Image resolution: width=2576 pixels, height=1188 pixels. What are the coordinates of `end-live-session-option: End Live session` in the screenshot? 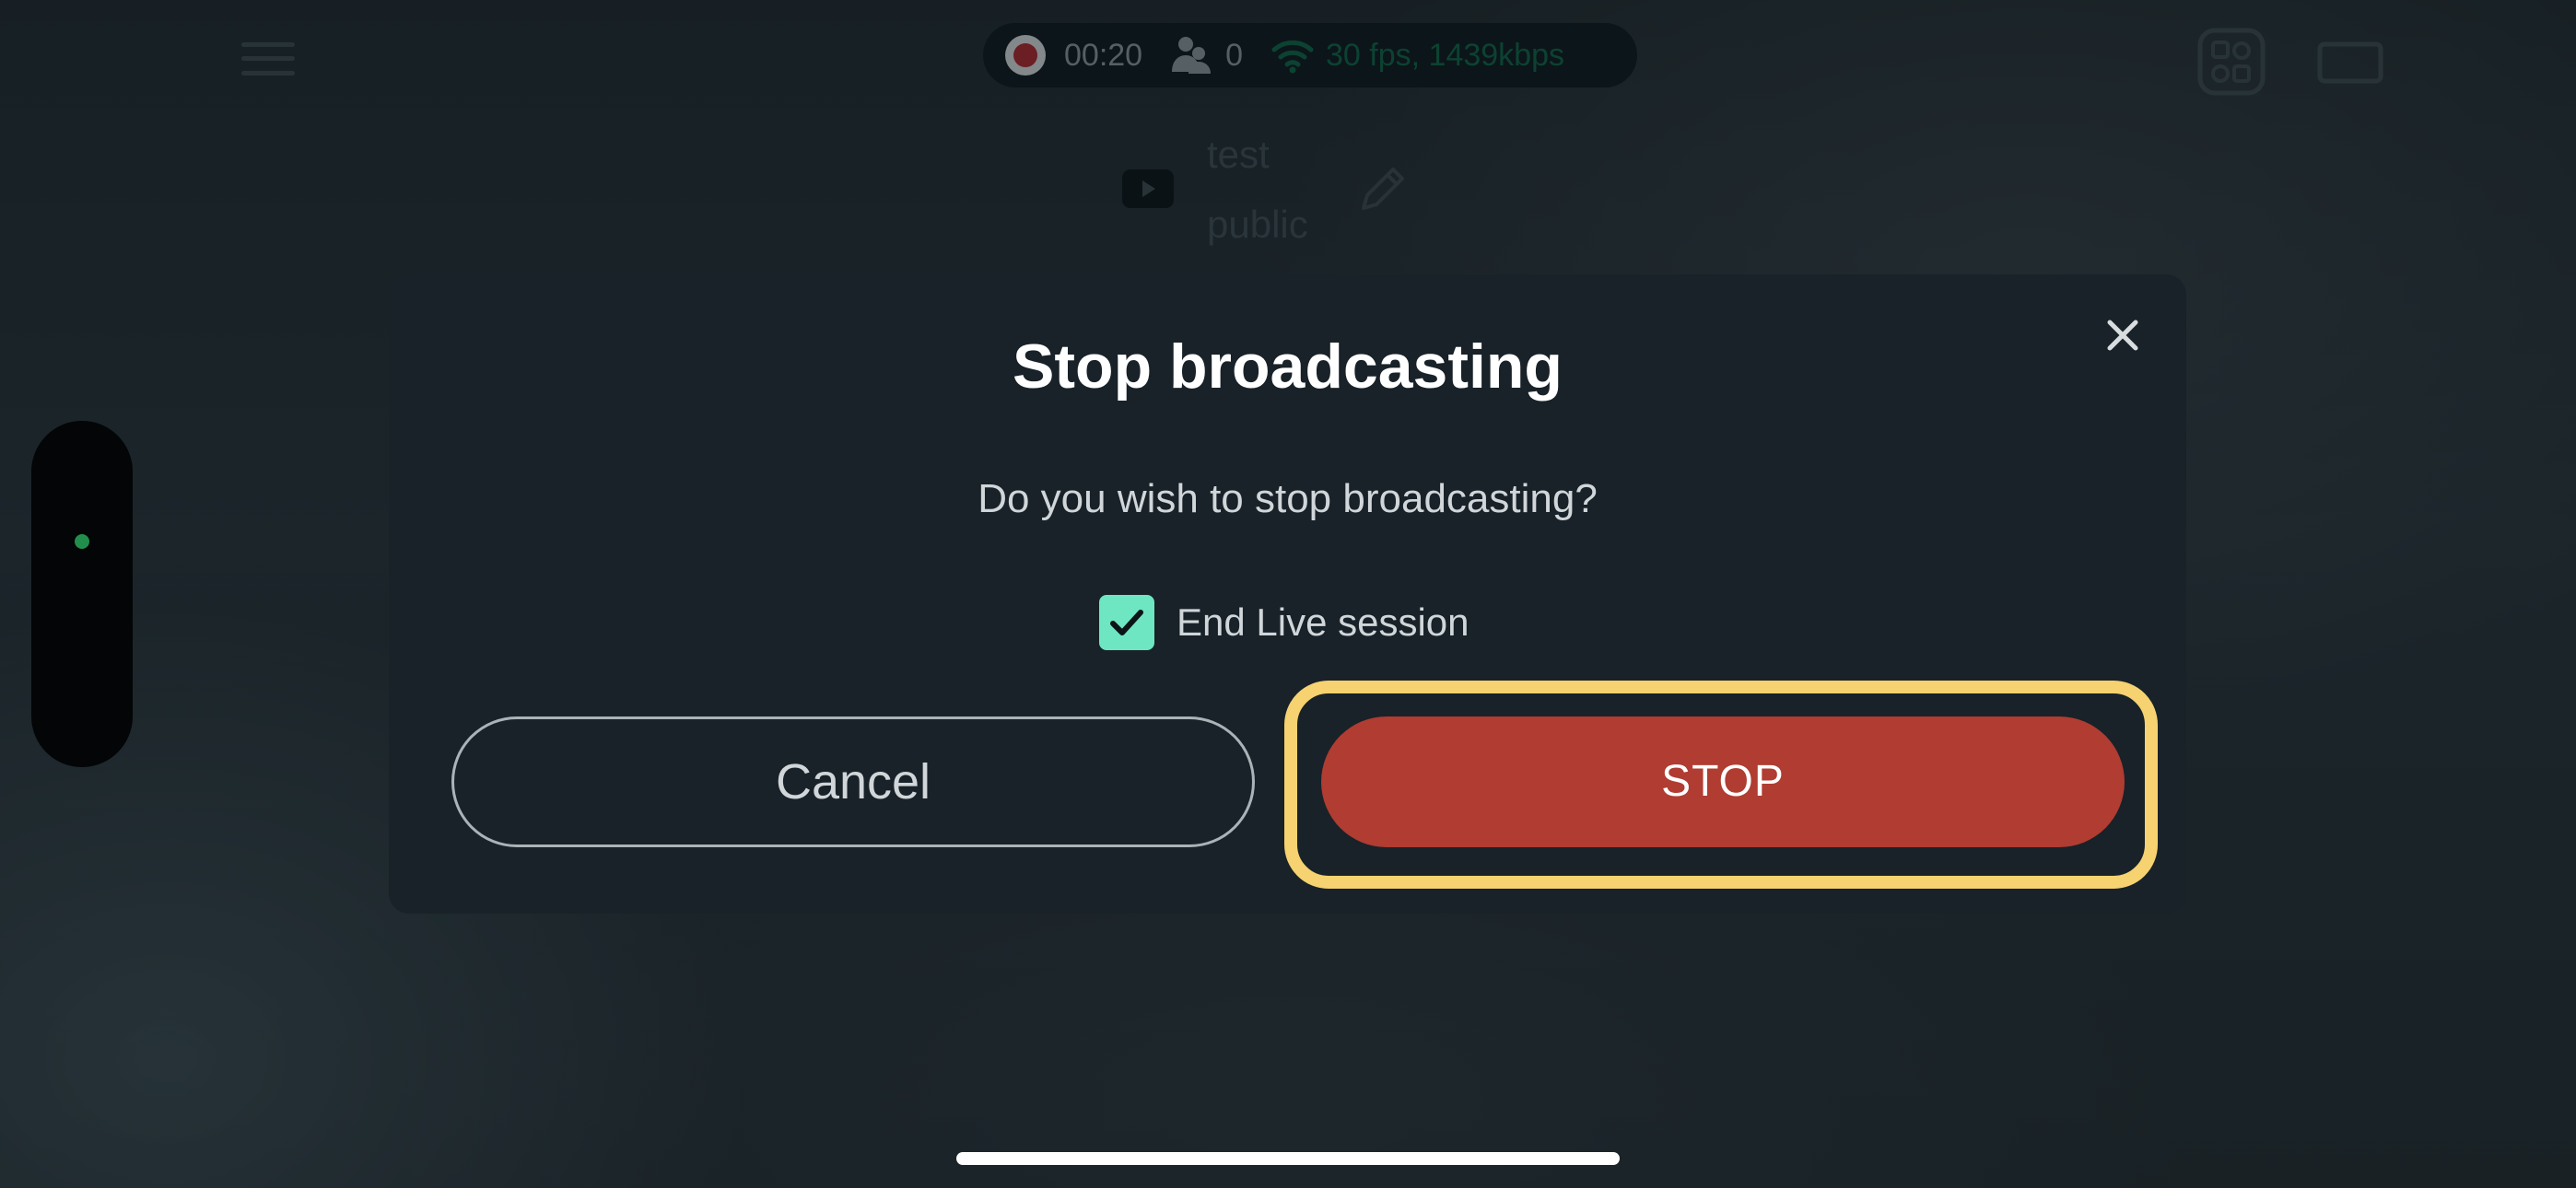 It's located at (1284, 622).